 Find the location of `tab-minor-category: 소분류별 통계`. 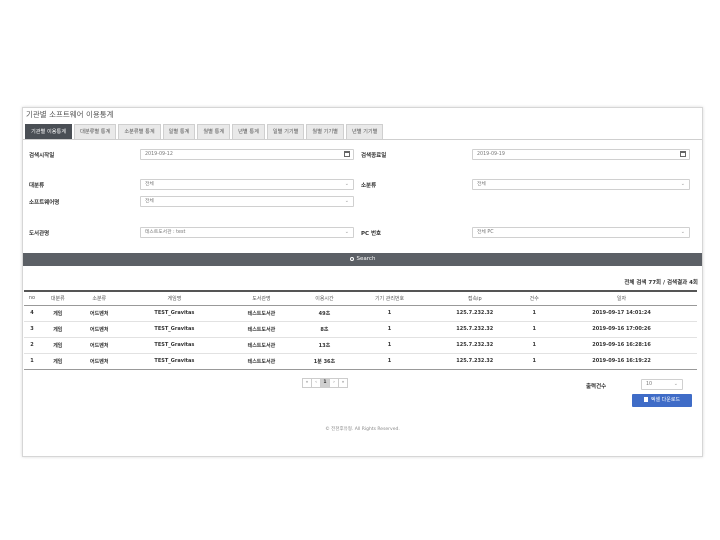

tab-minor-category: 소분류별 통계 is located at coordinates (139, 131).